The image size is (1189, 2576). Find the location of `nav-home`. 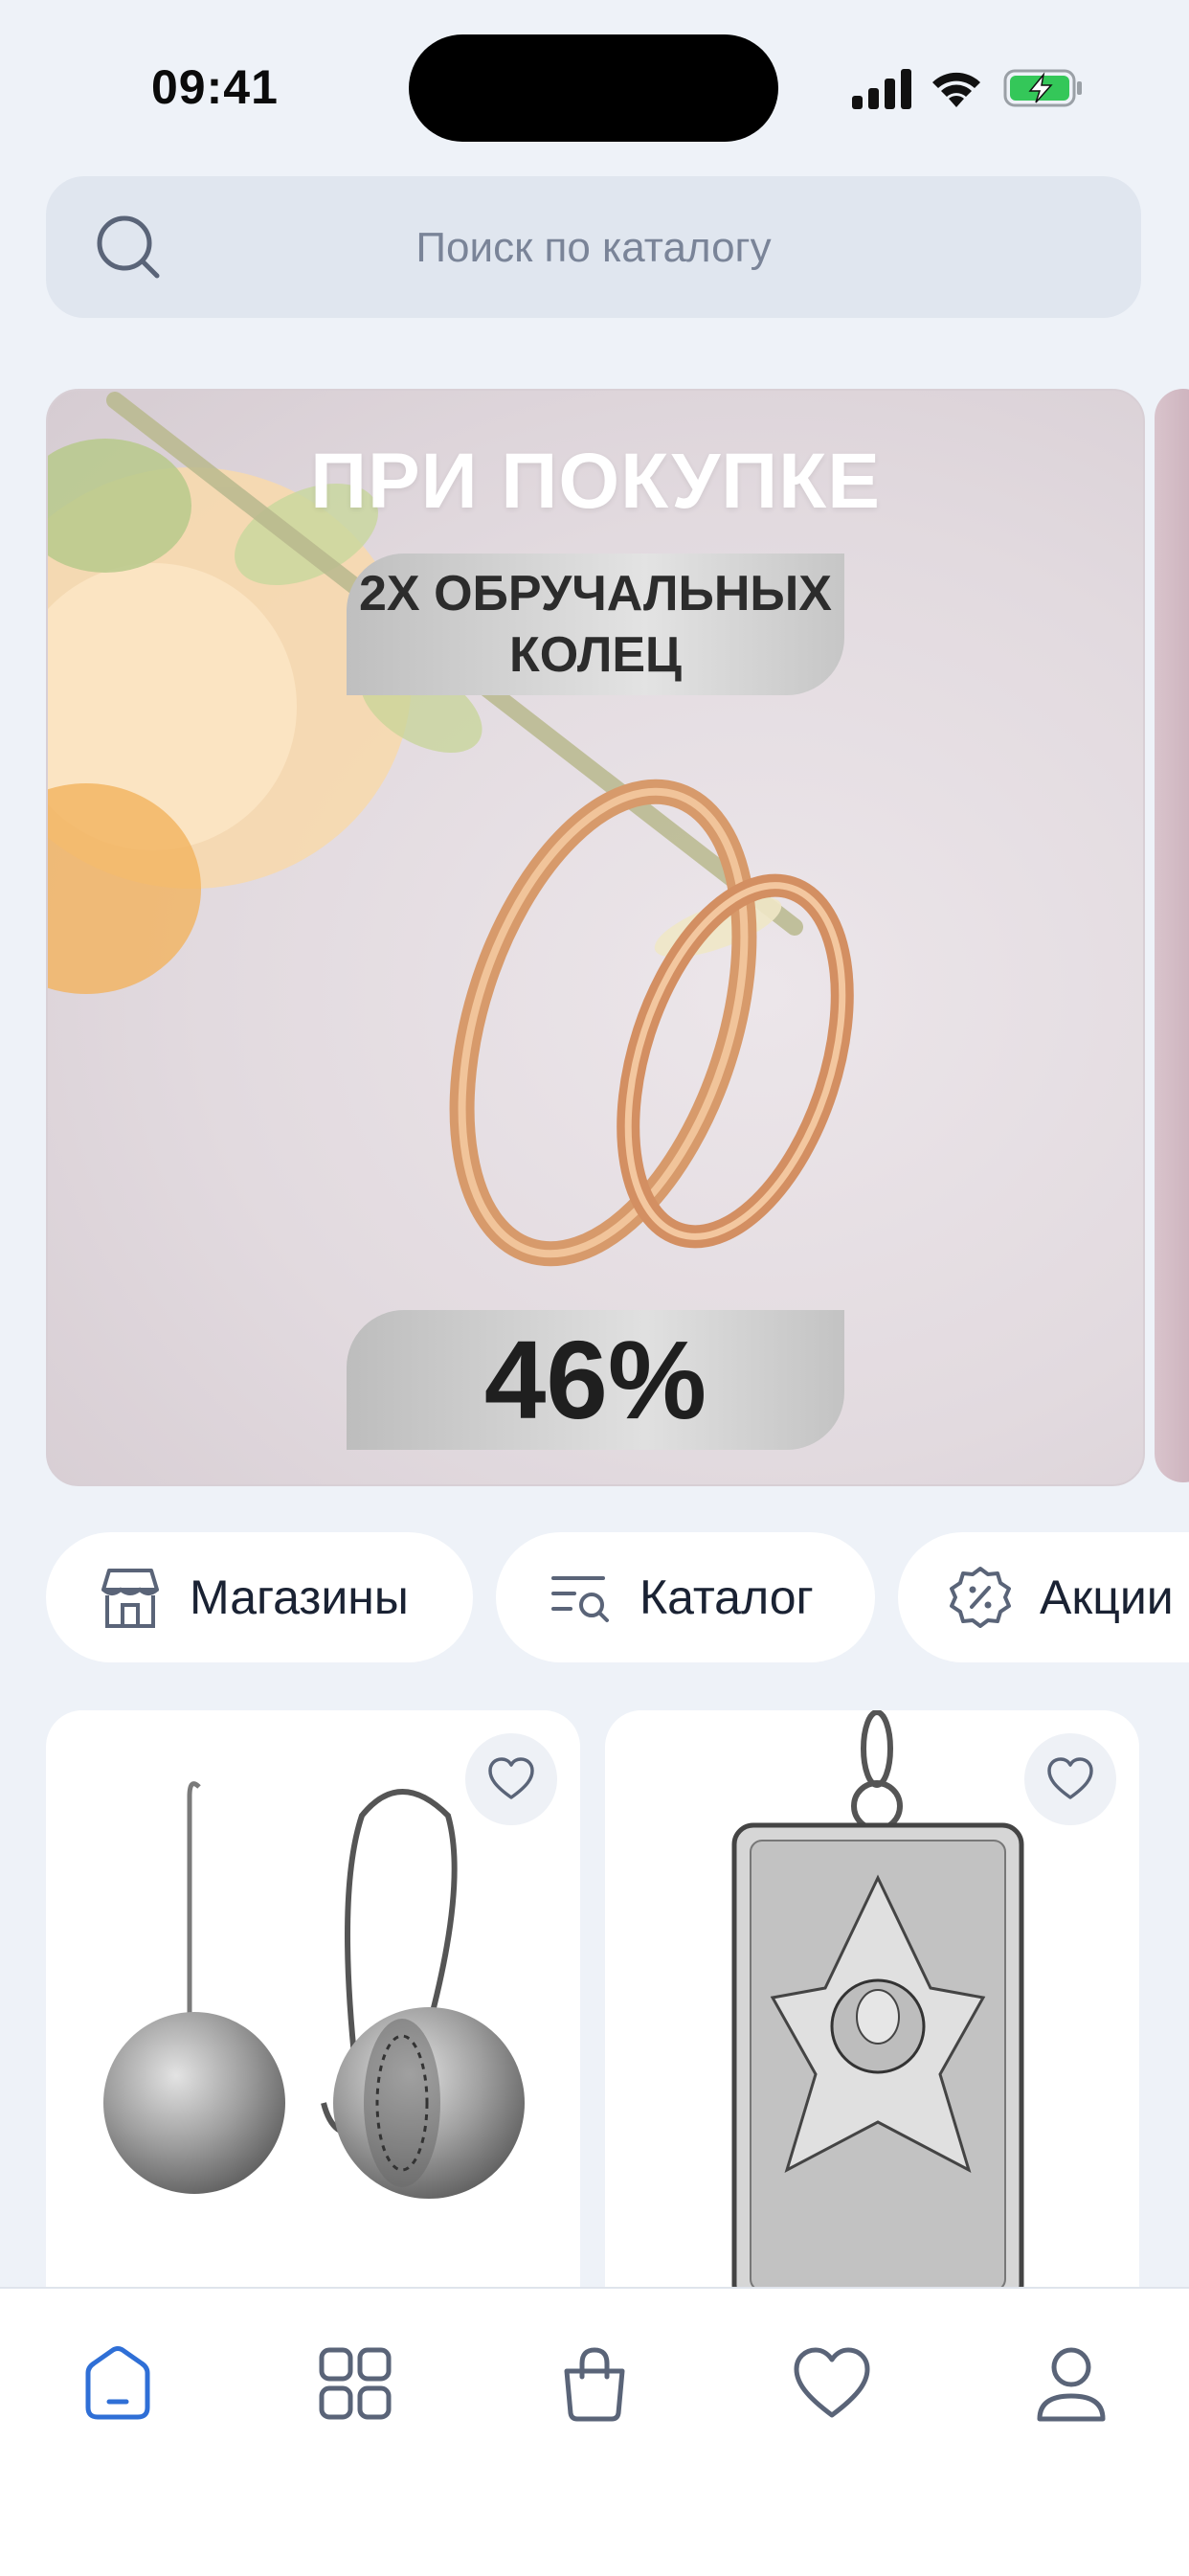

nav-home is located at coordinates (118, 2383).